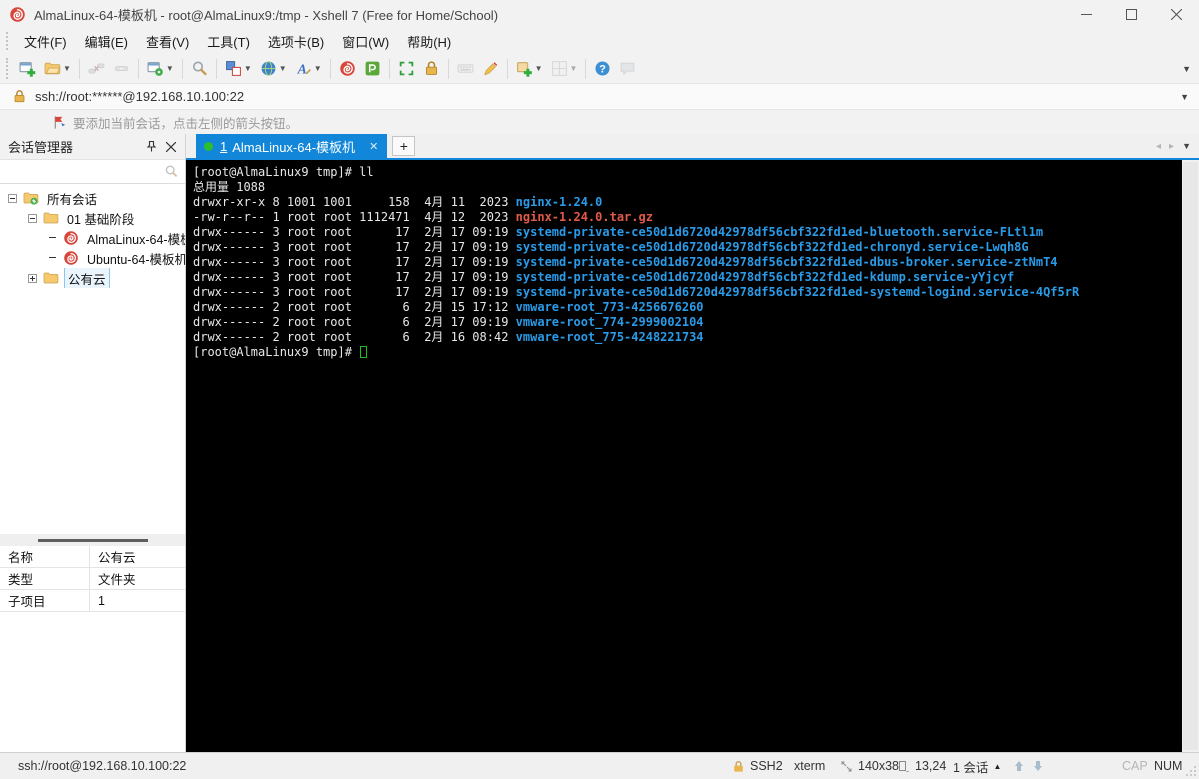  I want to click on tree-item-stage-01: 01 基础阶段, so click(92, 218).